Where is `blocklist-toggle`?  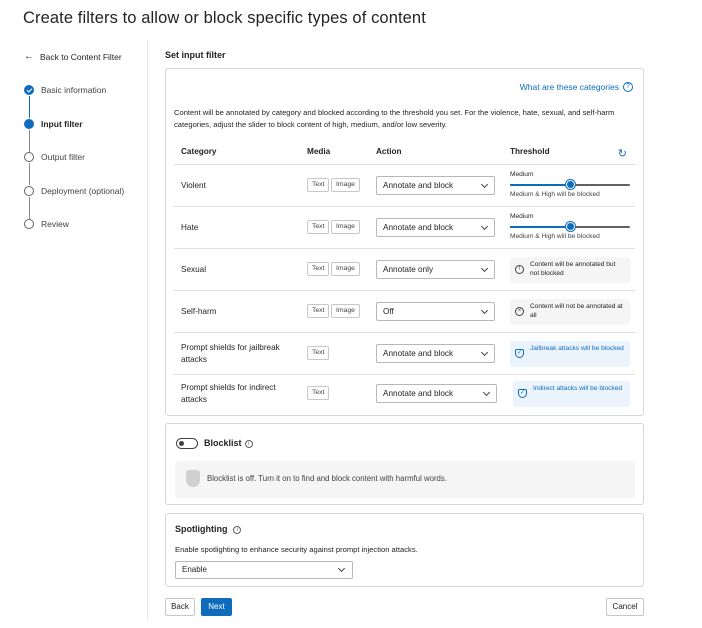 blocklist-toggle is located at coordinates (187, 443).